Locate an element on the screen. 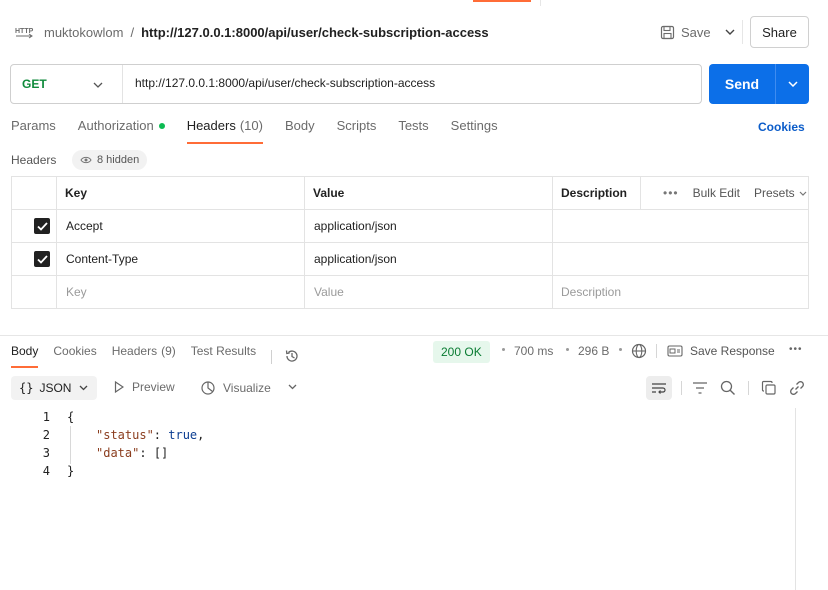  tab-authorization: Authorization is located at coordinates (121, 131).